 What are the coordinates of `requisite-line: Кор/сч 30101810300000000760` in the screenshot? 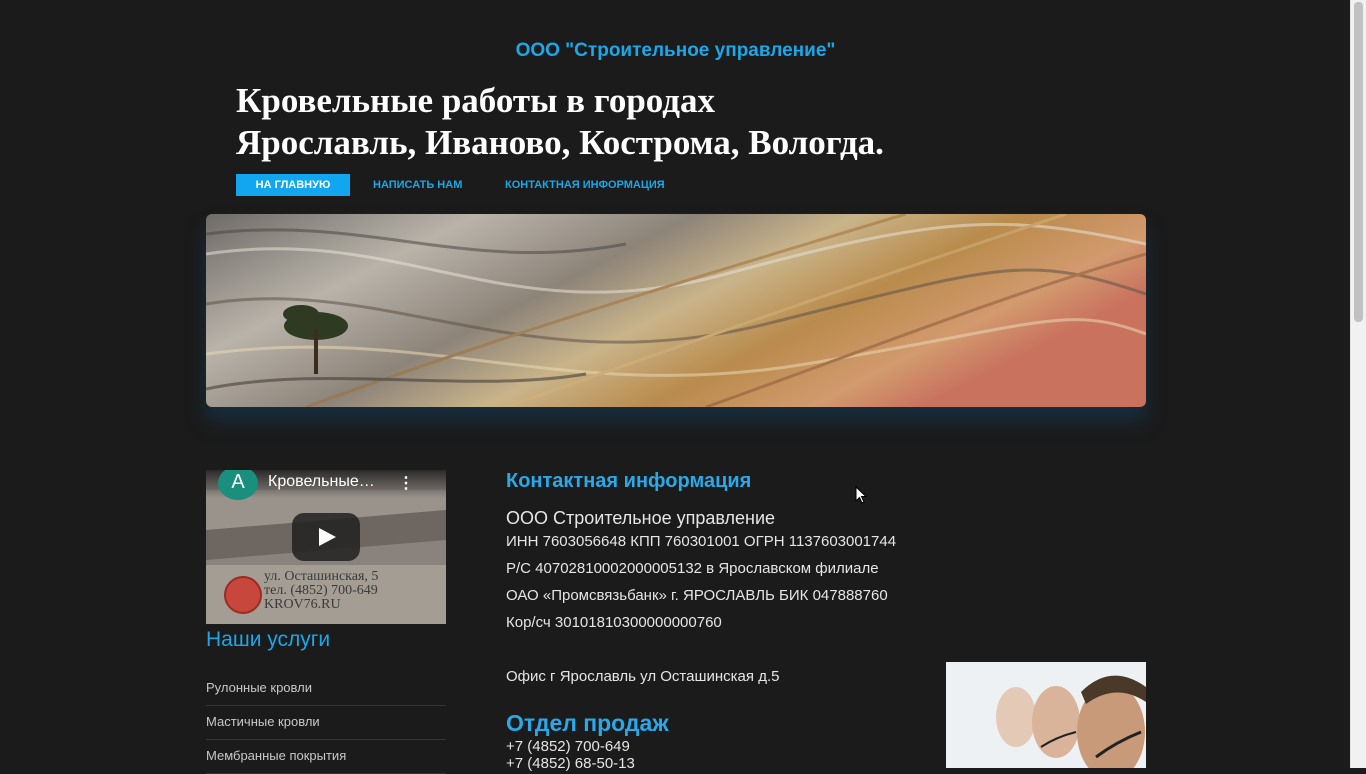 It's located at (614, 622).